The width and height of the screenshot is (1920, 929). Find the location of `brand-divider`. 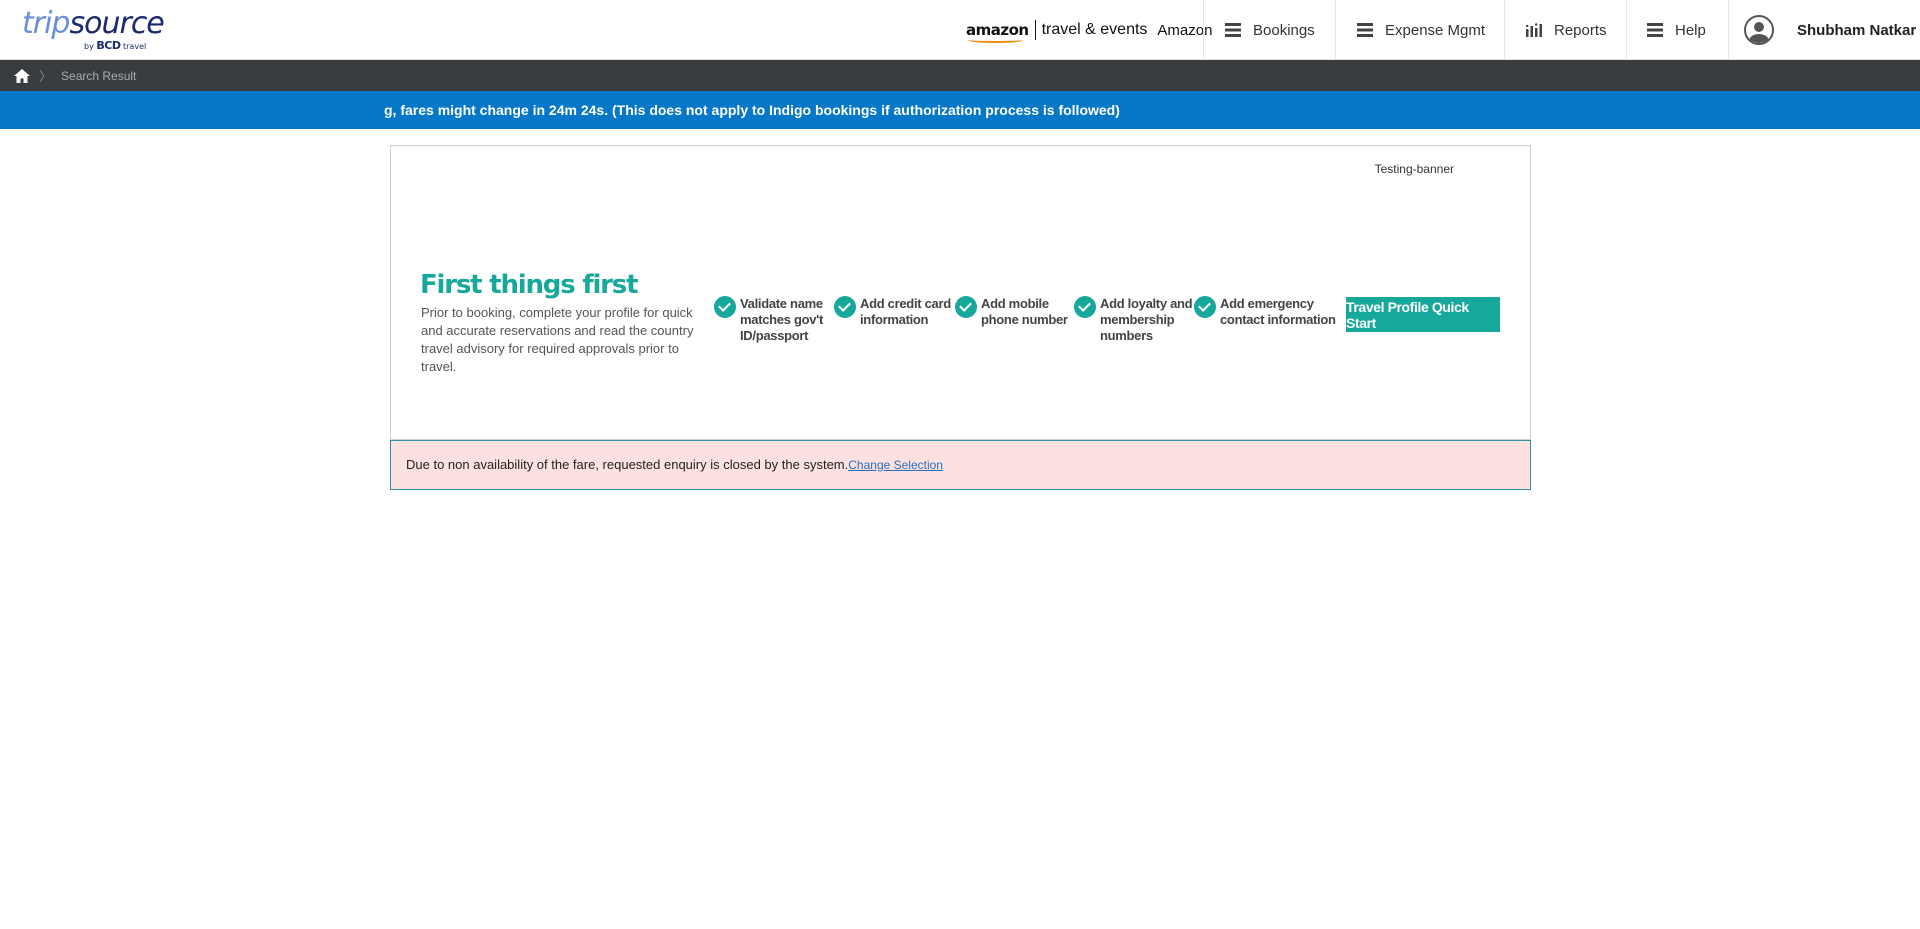

brand-divider is located at coordinates (1035, 30).